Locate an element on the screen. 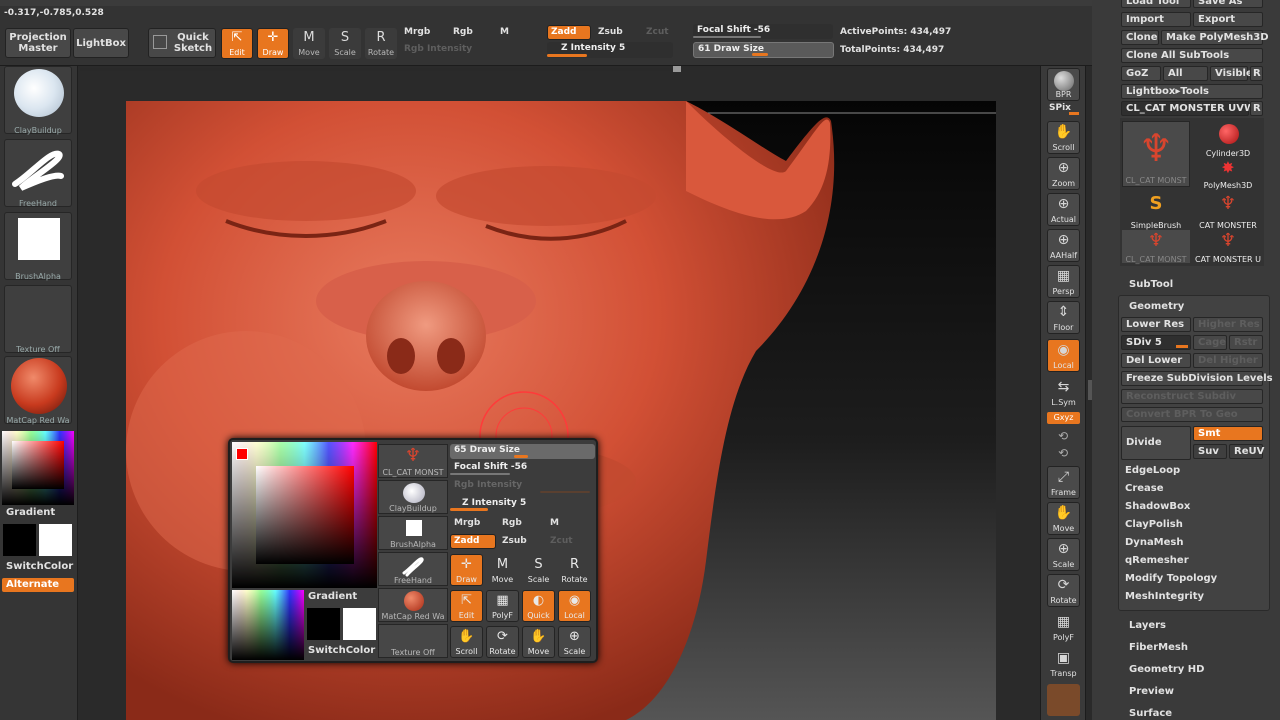 This screenshot has height=720, width=1280. color-picker is located at coordinates (38, 468).